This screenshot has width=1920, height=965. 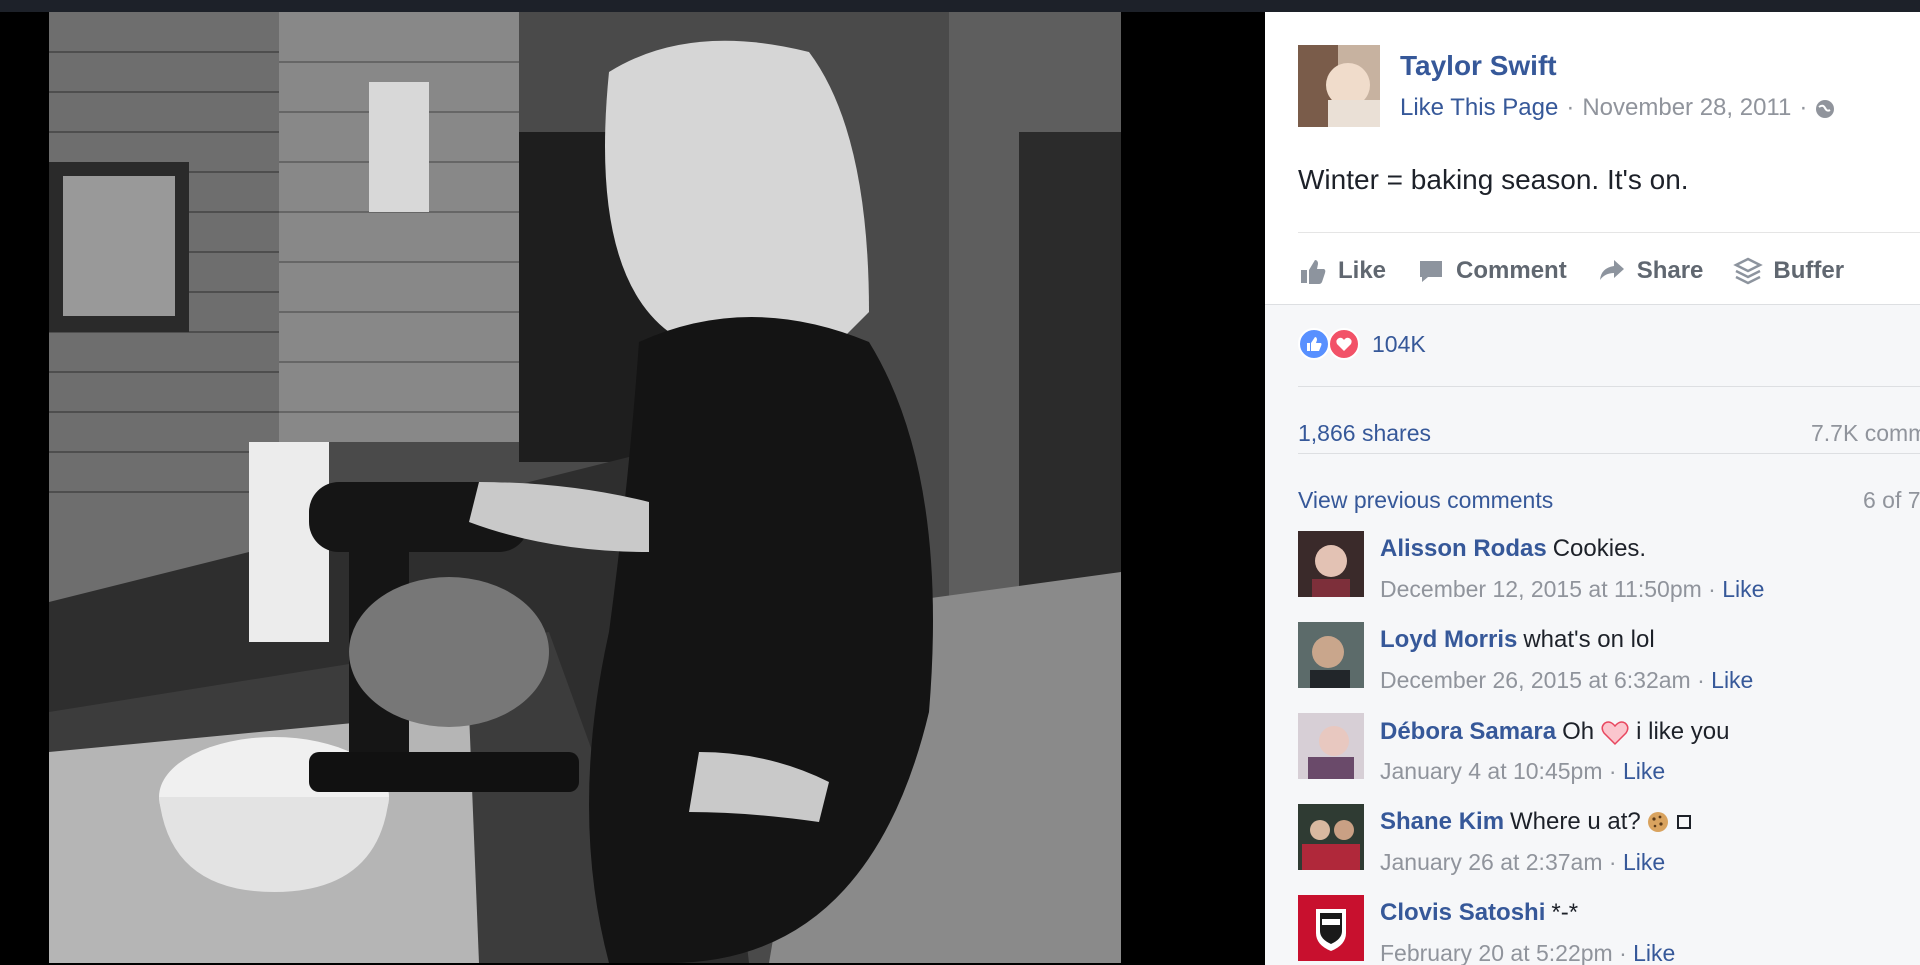 I want to click on reaction-count: 104K, so click(x=1399, y=344).